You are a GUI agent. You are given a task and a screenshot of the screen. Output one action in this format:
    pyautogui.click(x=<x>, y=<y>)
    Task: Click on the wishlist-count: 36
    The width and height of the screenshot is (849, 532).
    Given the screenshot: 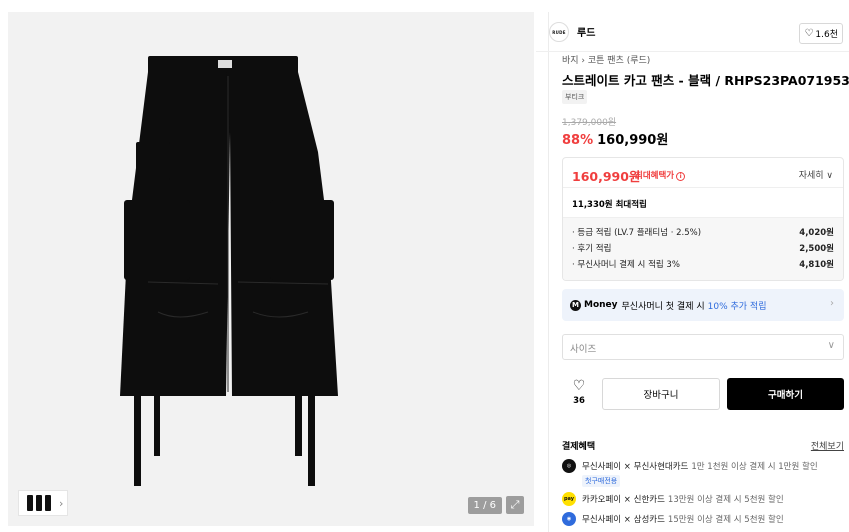 What is the action you would take?
    pyautogui.click(x=579, y=401)
    